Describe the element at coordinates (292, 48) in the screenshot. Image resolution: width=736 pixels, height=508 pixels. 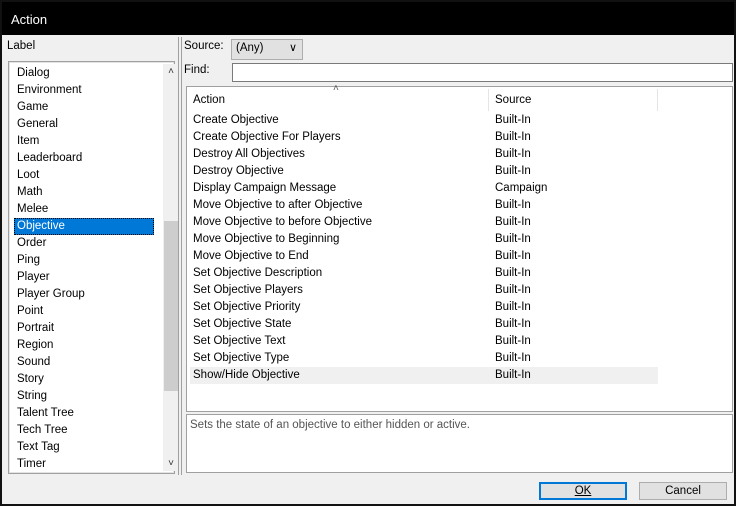
I see `chevron-down-icon: ∨` at that location.